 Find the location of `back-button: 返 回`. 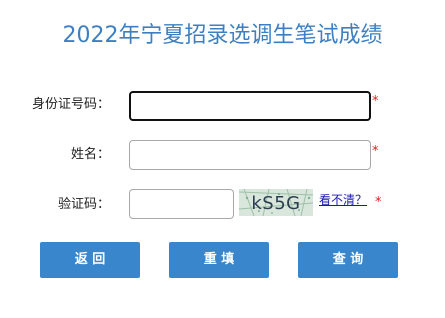

back-button: 返 回 is located at coordinates (90, 260).